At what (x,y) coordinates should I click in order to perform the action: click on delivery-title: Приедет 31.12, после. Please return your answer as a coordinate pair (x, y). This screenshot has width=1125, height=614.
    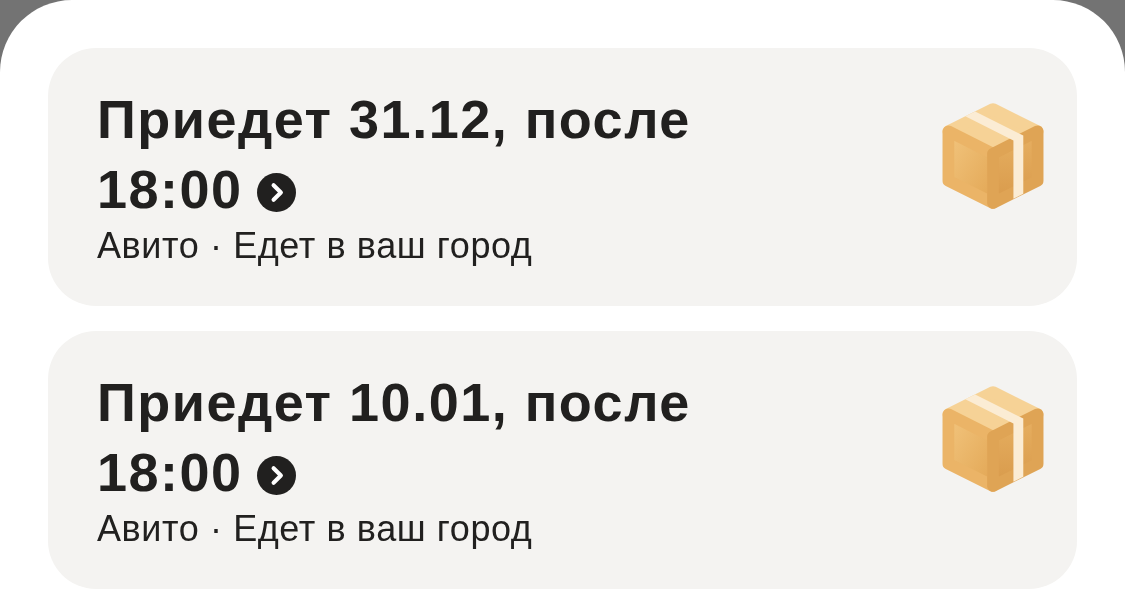
    Looking at the image, I should click on (394, 119).